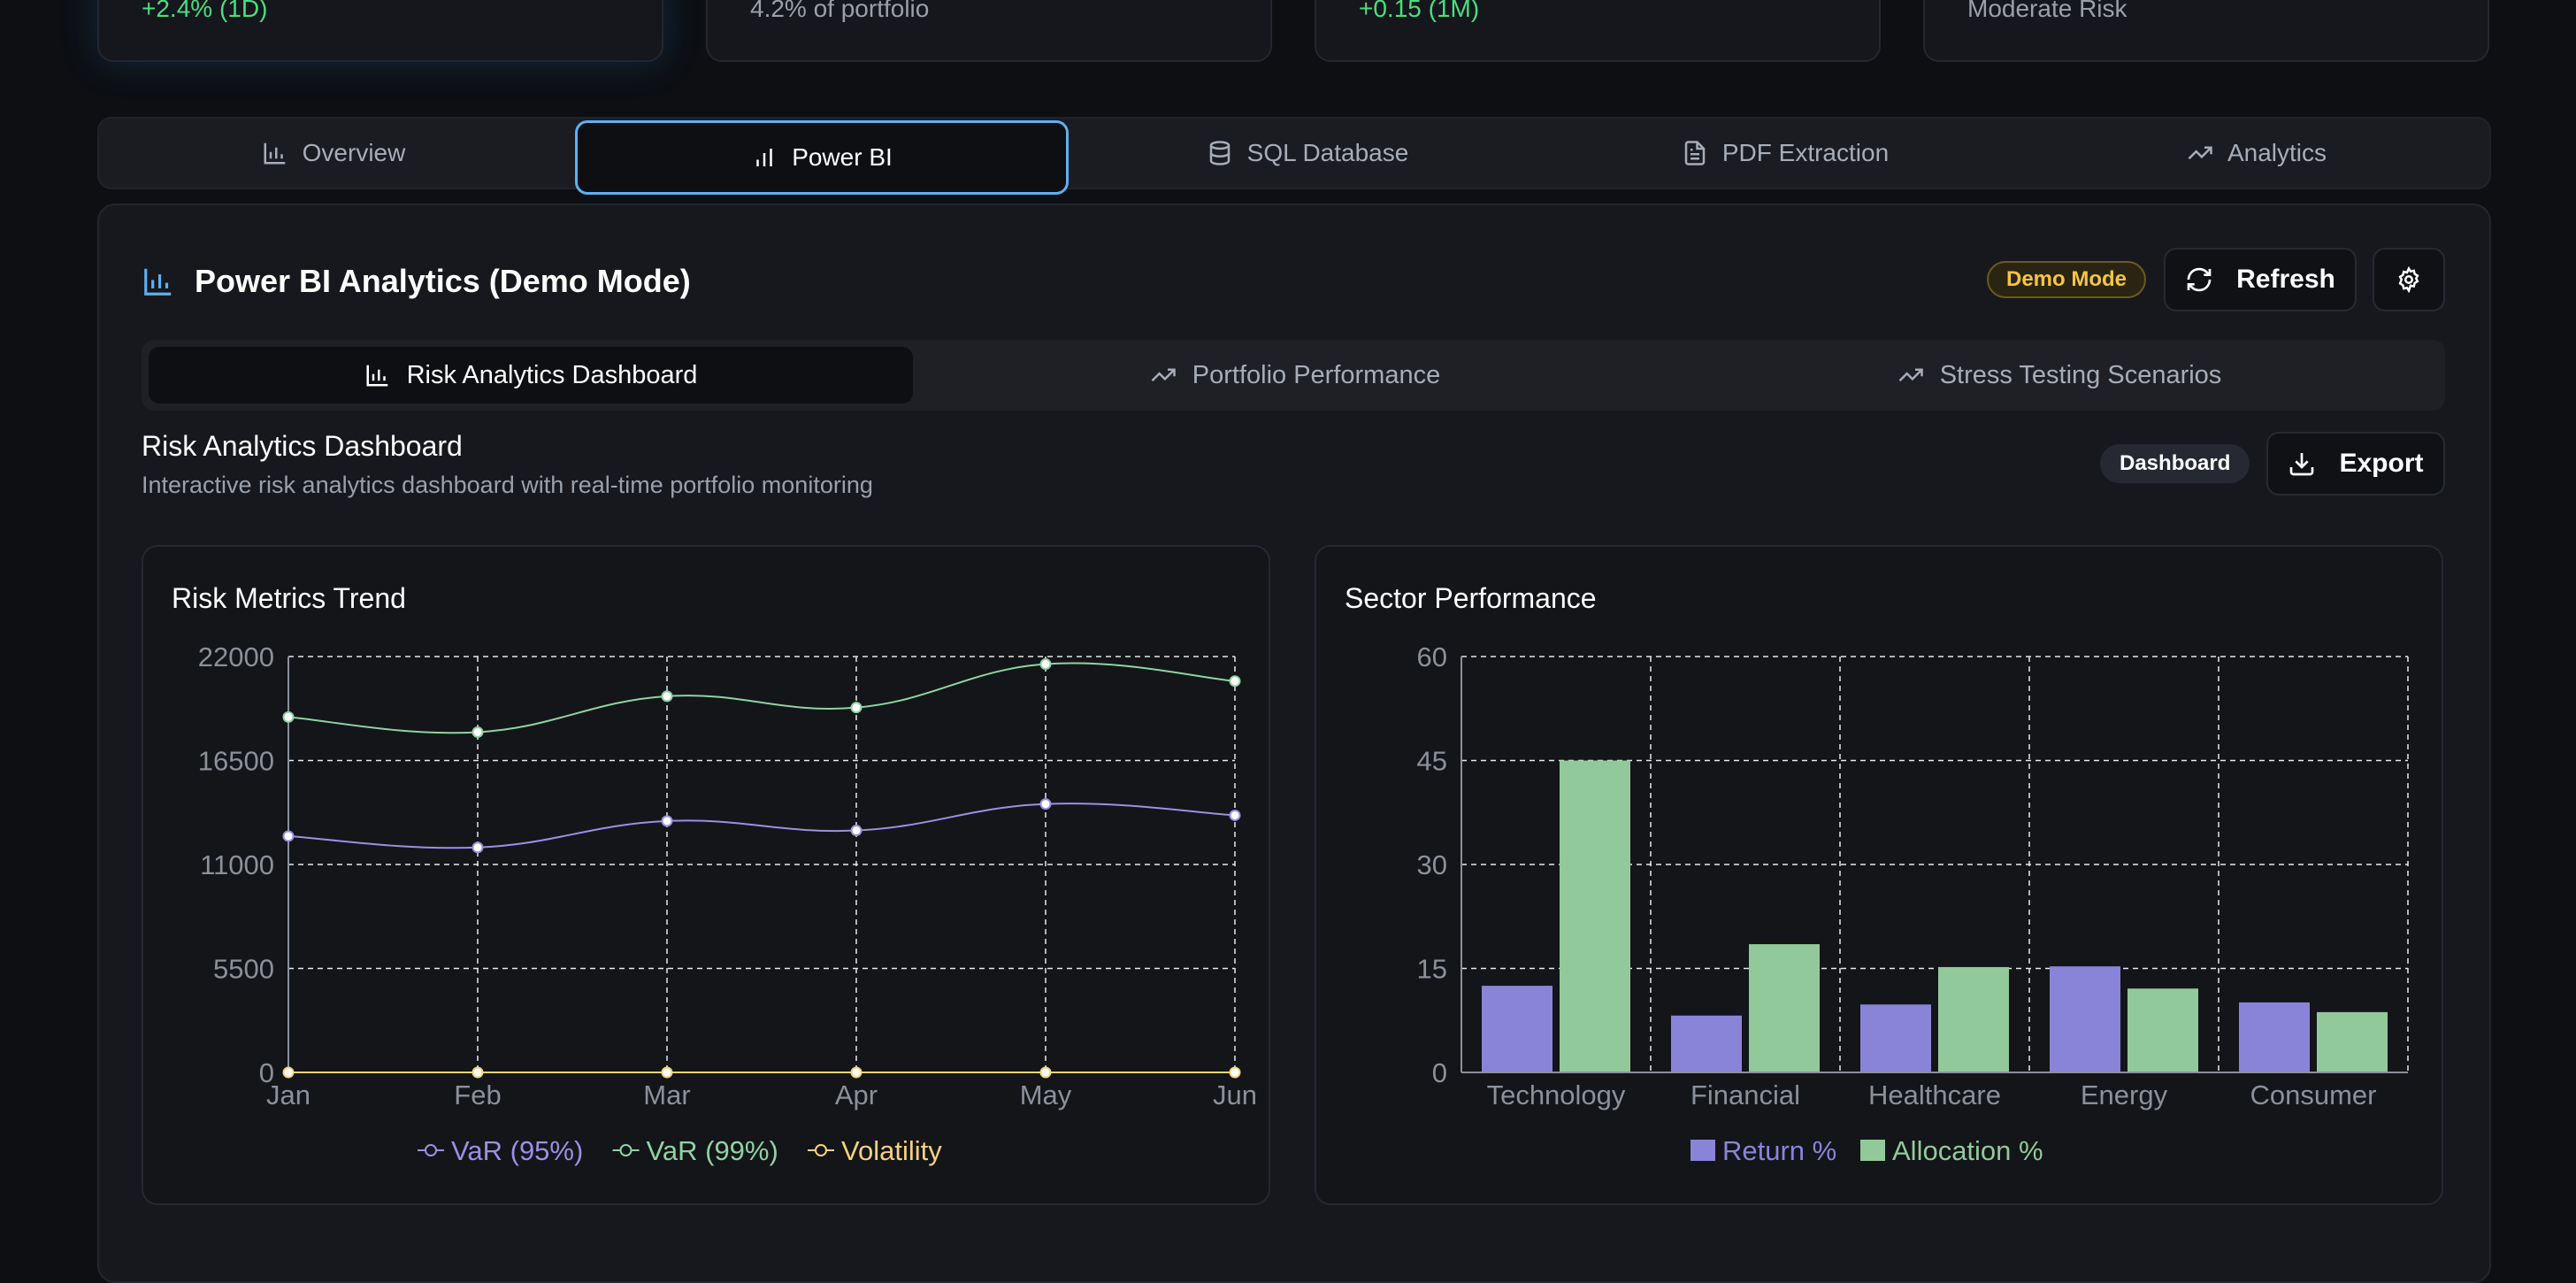  What do you see at coordinates (1432, 864) in the screenshot?
I see `y-tick-label: 30` at bounding box center [1432, 864].